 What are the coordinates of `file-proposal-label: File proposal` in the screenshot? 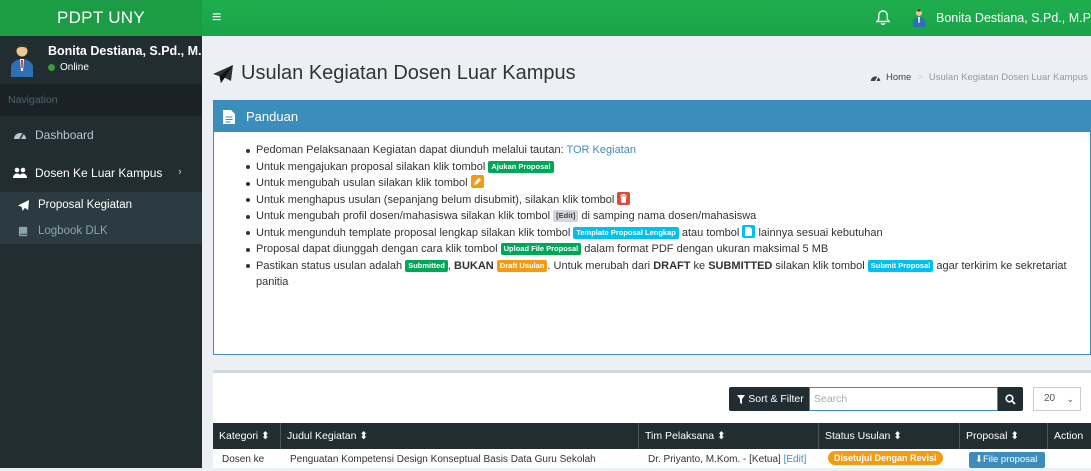 It's located at (1010, 459).